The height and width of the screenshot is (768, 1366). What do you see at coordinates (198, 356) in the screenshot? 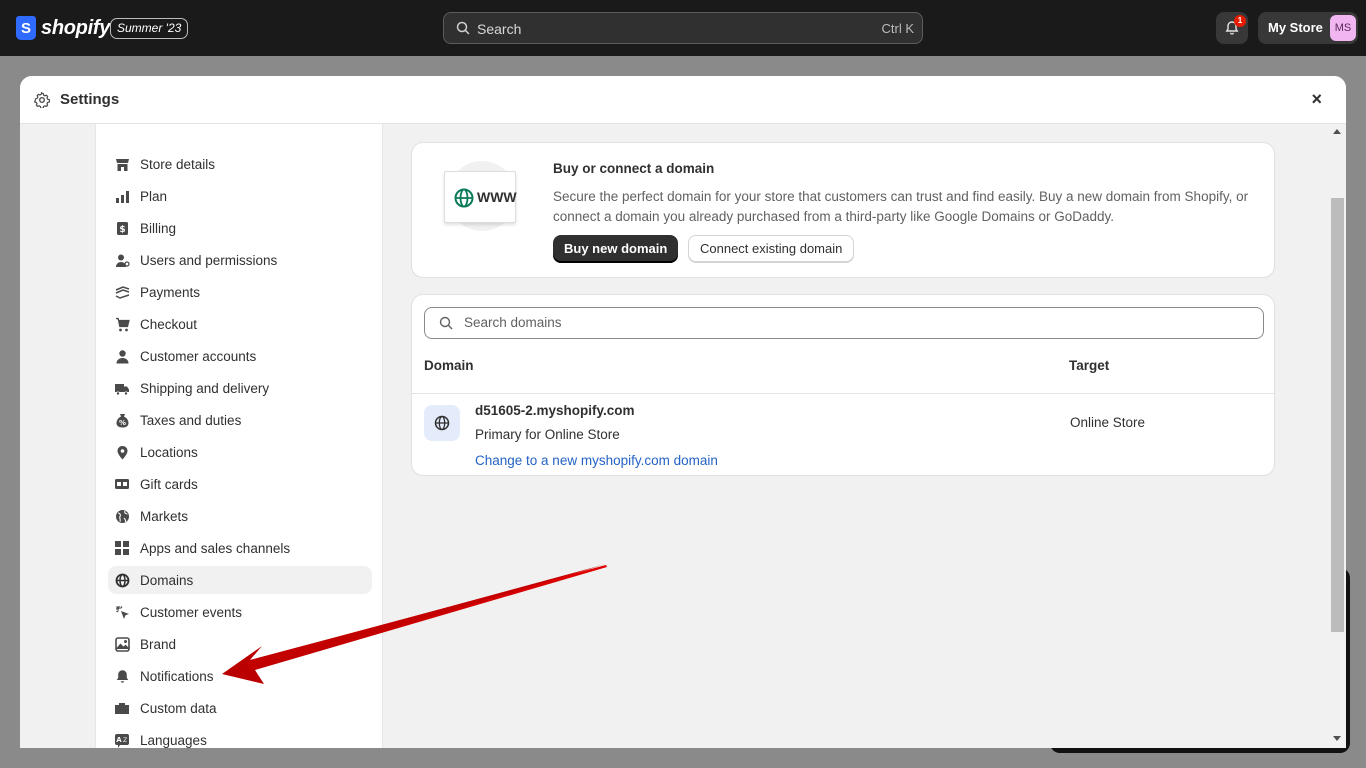
I see `sidebar-item-label: Customer accounts` at bounding box center [198, 356].